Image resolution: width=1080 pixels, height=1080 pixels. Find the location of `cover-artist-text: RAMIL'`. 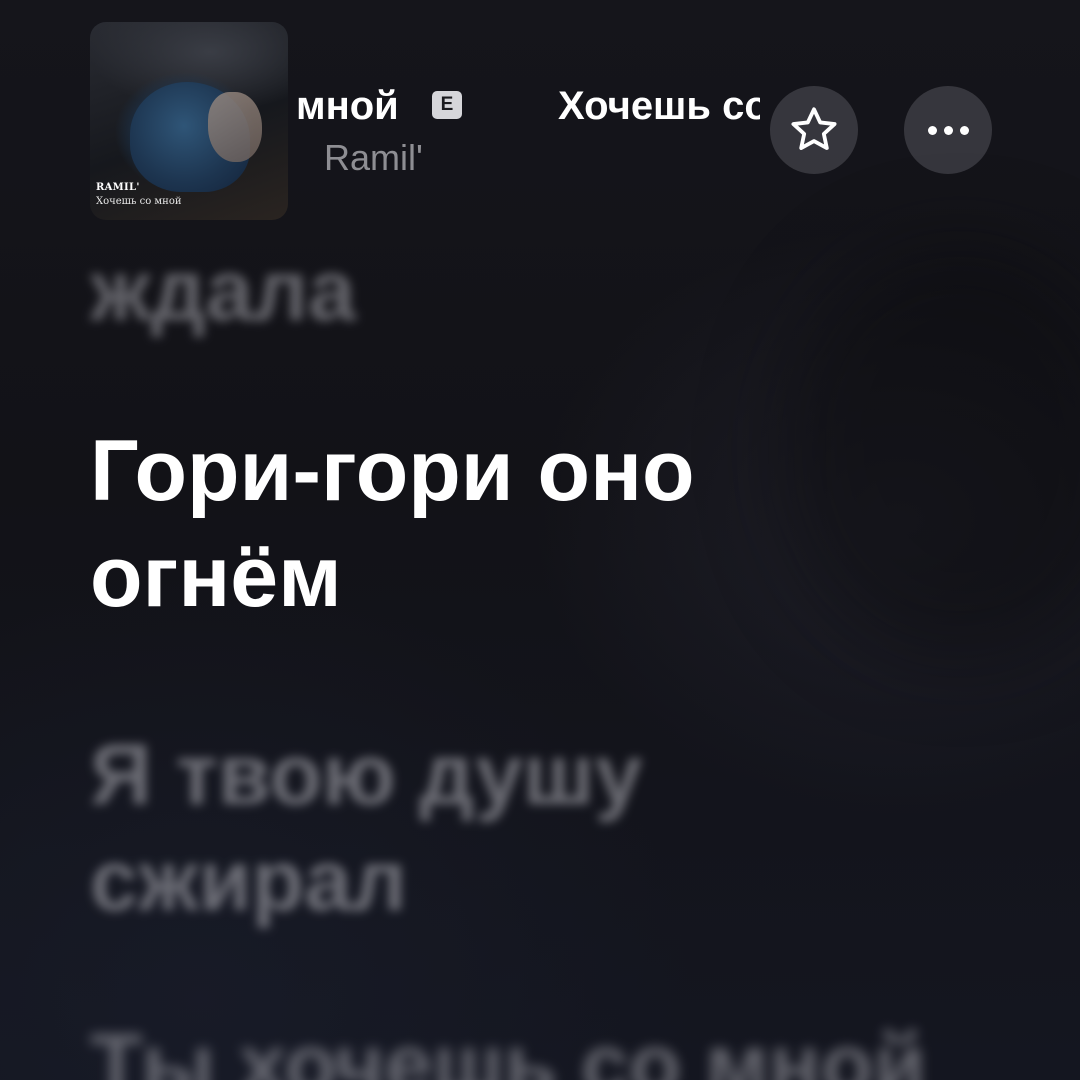

cover-artist-text: RAMIL' is located at coordinates (118, 187).